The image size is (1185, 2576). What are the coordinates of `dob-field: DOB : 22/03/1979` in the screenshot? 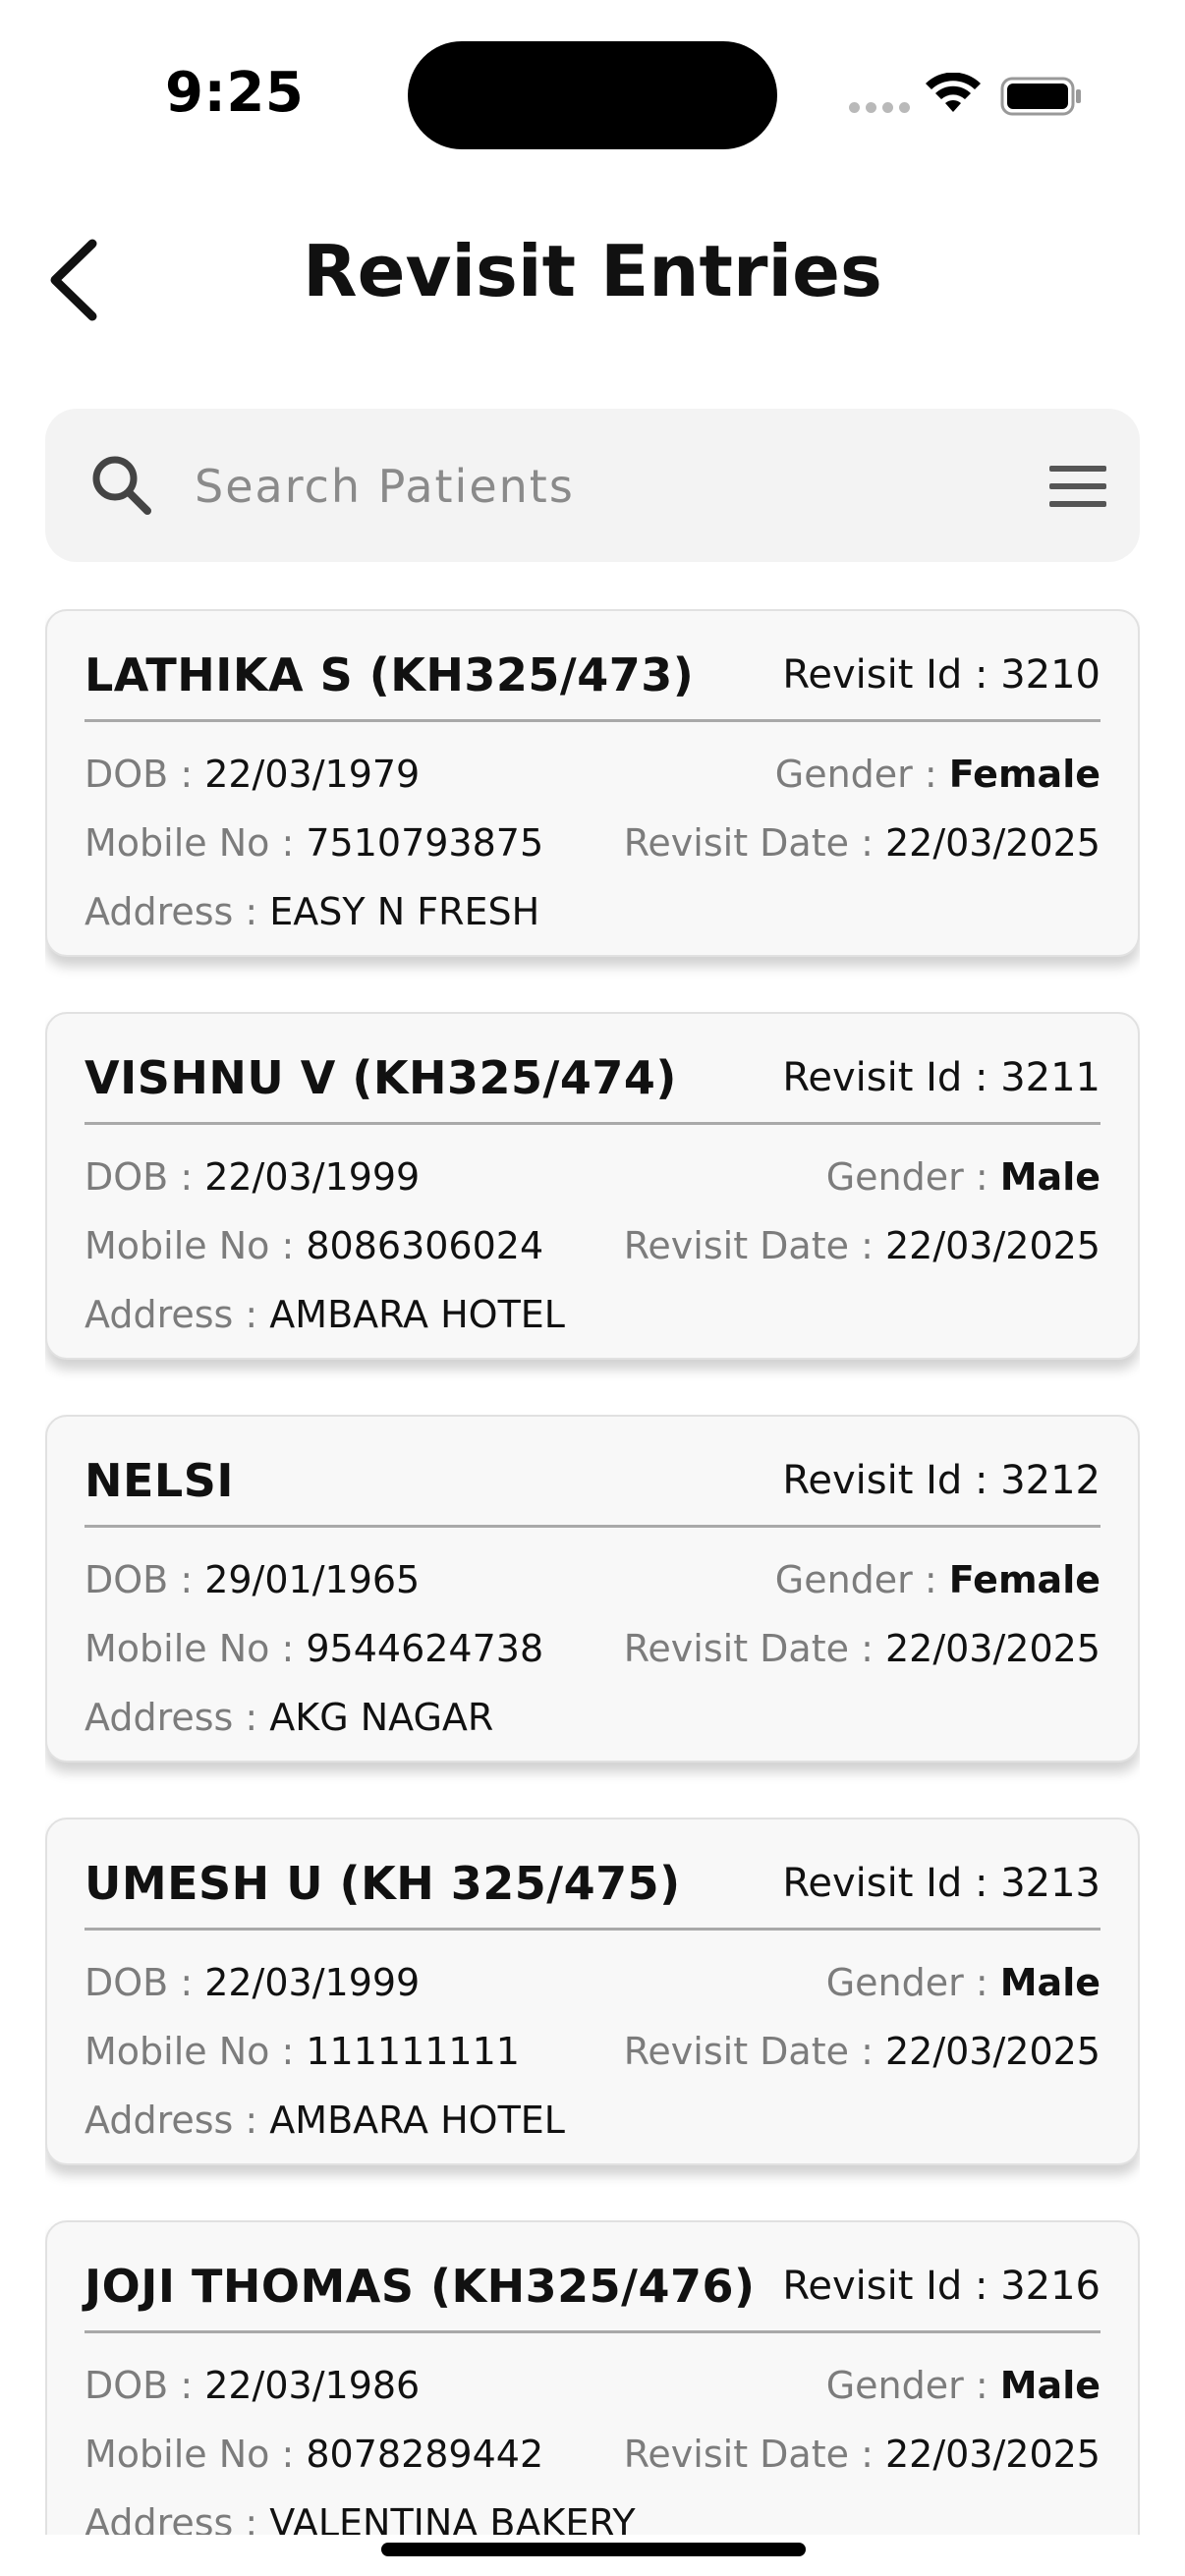 It's located at (253, 774).